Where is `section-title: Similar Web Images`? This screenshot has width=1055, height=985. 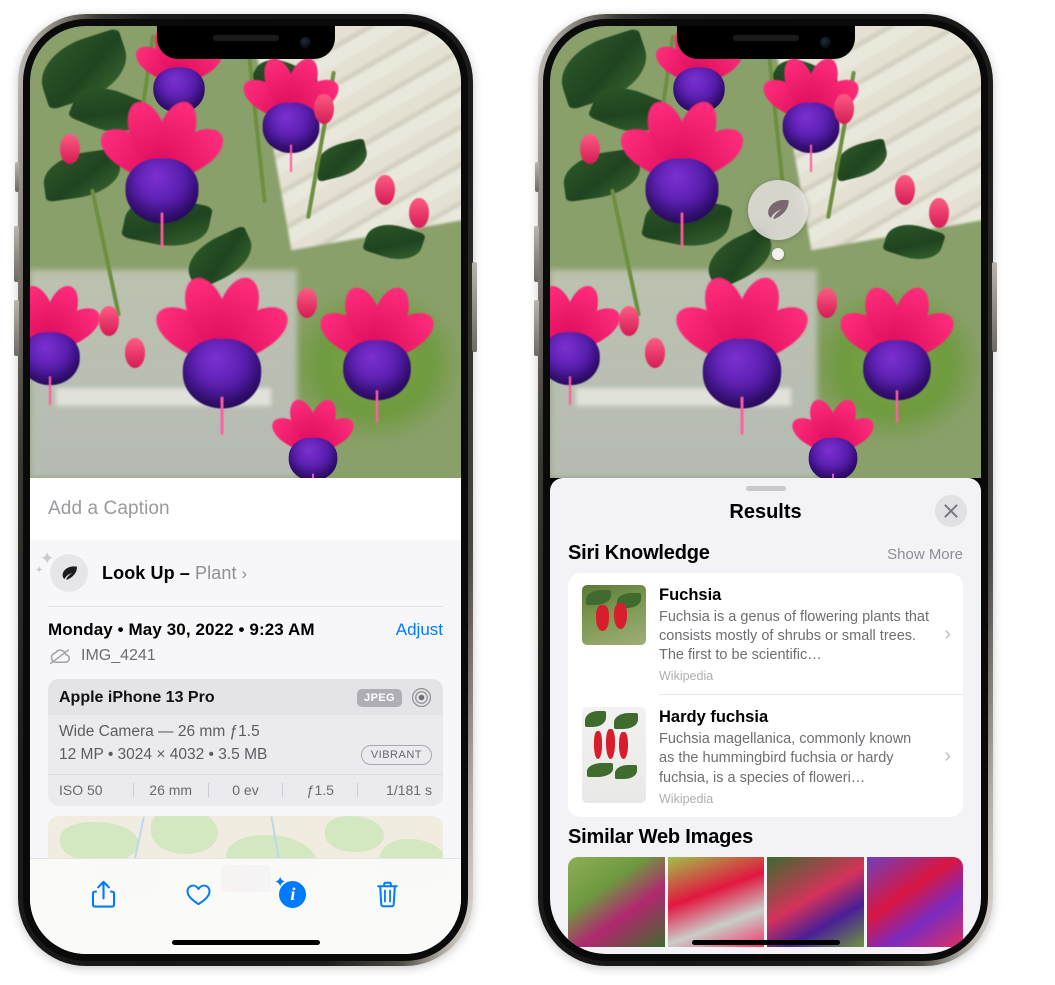 section-title: Similar Web Images is located at coordinates (660, 836).